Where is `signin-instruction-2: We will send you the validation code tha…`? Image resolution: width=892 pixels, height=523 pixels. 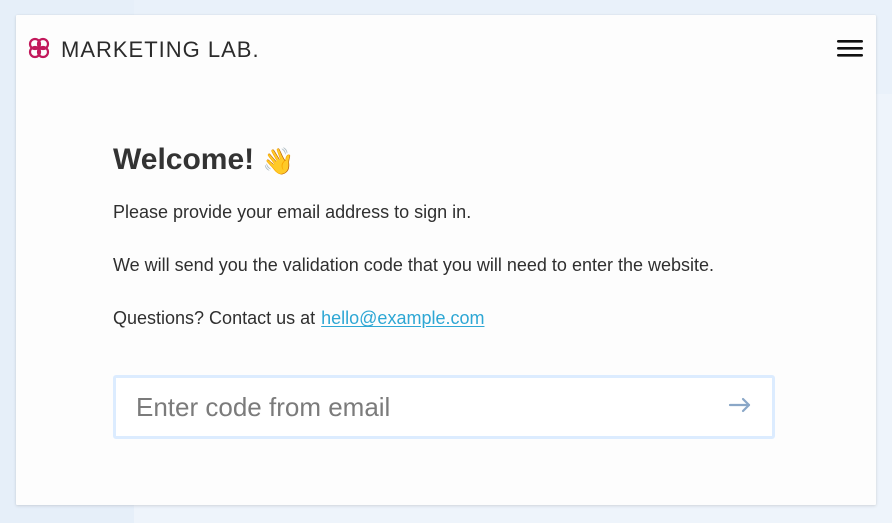
signin-instruction-2: We will send you the validation code tha… is located at coordinates (414, 265).